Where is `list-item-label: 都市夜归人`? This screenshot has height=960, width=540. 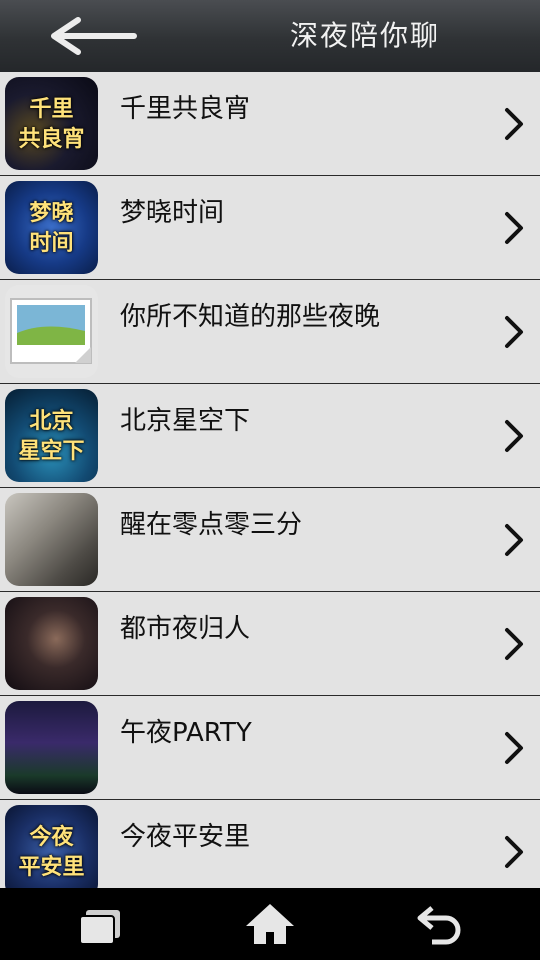
list-item-label: 都市夜归人 is located at coordinates (185, 629).